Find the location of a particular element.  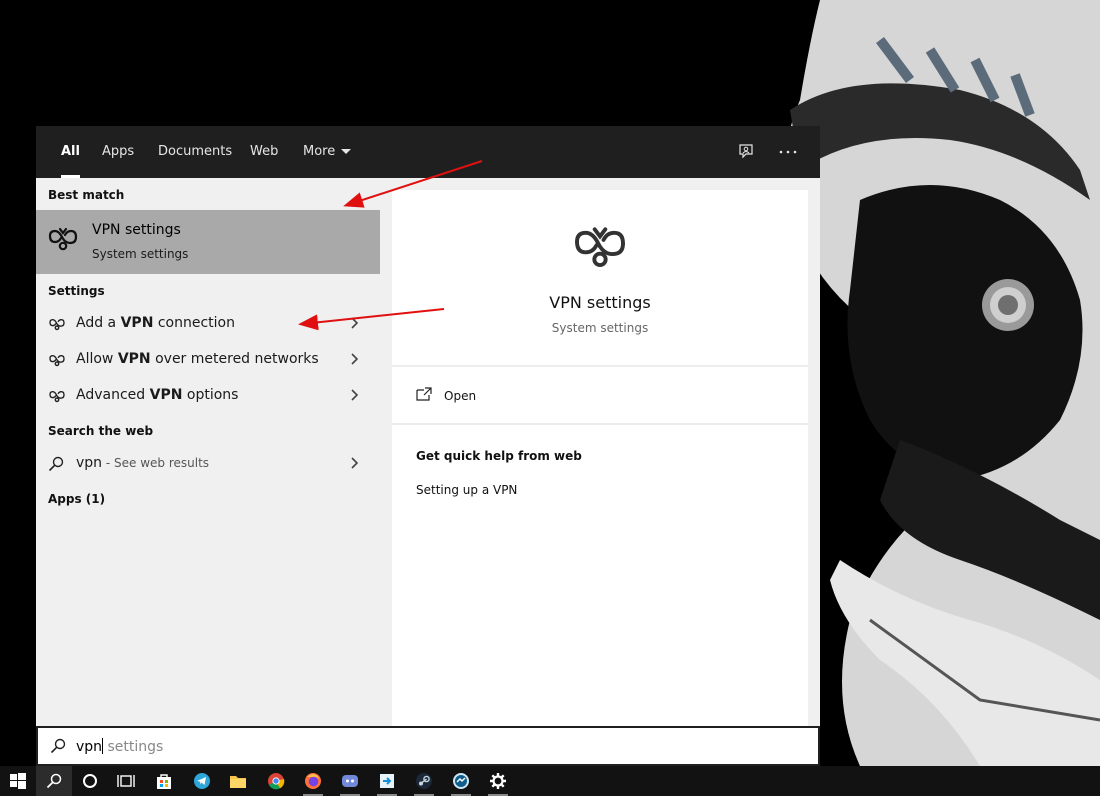

firefox-icon is located at coordinates (313, 781).